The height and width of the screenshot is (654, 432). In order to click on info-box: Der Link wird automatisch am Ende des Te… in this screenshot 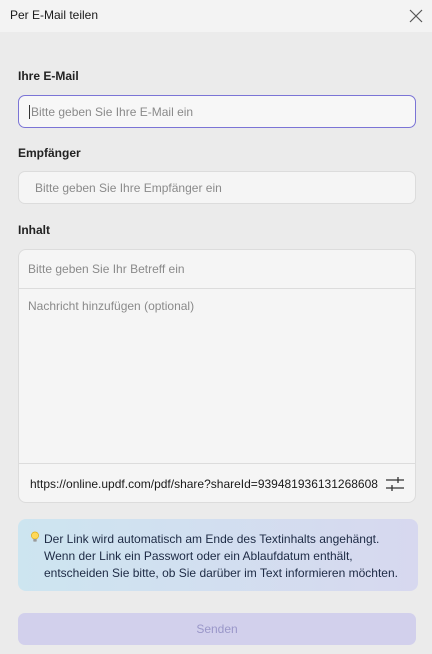, I will do `click(218, 555)`.